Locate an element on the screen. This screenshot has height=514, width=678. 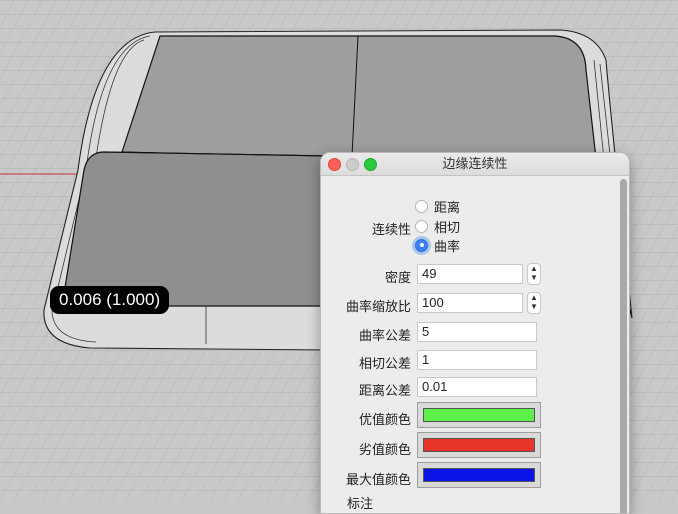
max-color-swatch is located at coordinates (479, 475).